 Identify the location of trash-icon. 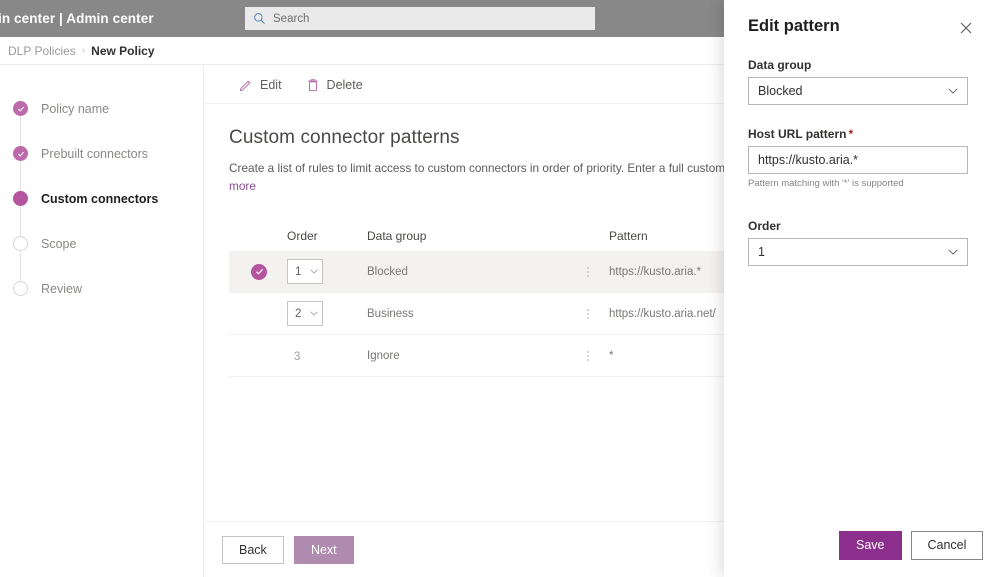
(312, 84).